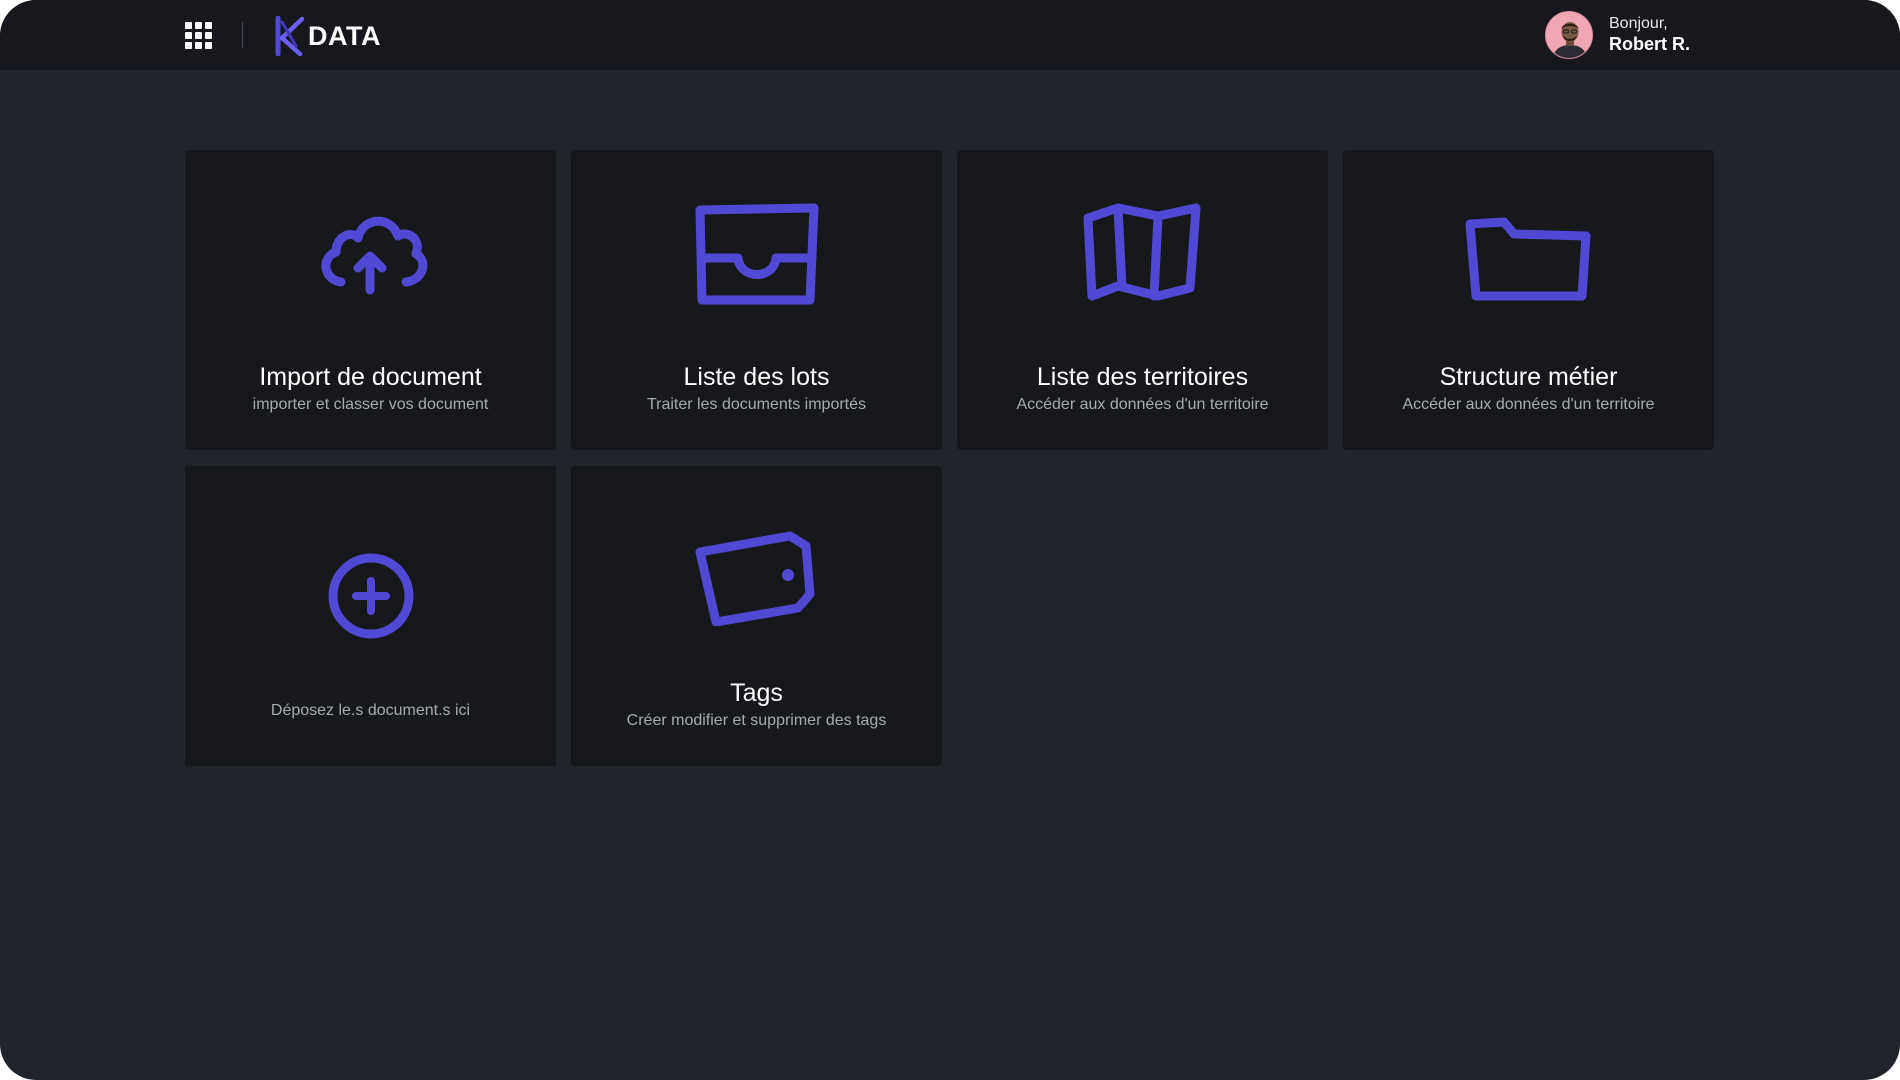 This screenshot has height=1080, width=1900. What do you see at coordinates (1649, 43) in the screenshot?
I see `user-name: Robert R.` at bounding box center [1649, 43].